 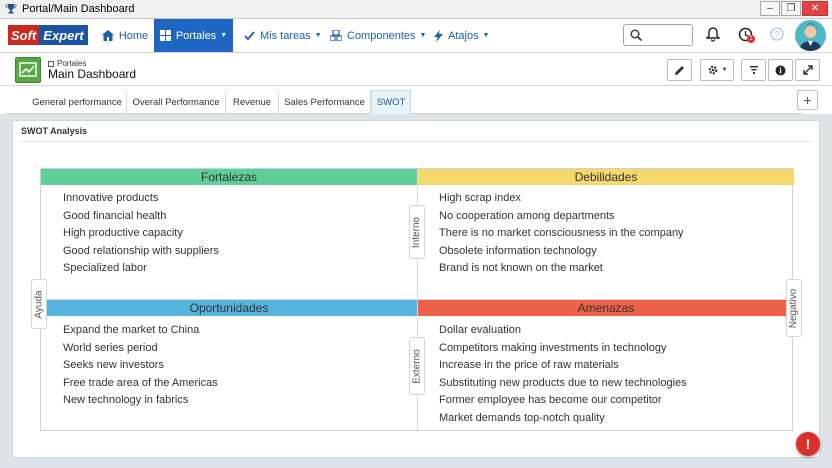 What do you see at coordinates (751, 39) in the screenshot?
I see `notification-badge: 1` at bounding box center [751, 39].